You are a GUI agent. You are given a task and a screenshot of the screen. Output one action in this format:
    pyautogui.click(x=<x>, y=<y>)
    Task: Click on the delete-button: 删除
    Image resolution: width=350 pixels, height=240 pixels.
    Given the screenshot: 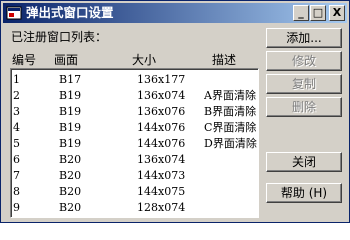 What is the action you would take?
    pyautogui.click(x=304, y=107)
    